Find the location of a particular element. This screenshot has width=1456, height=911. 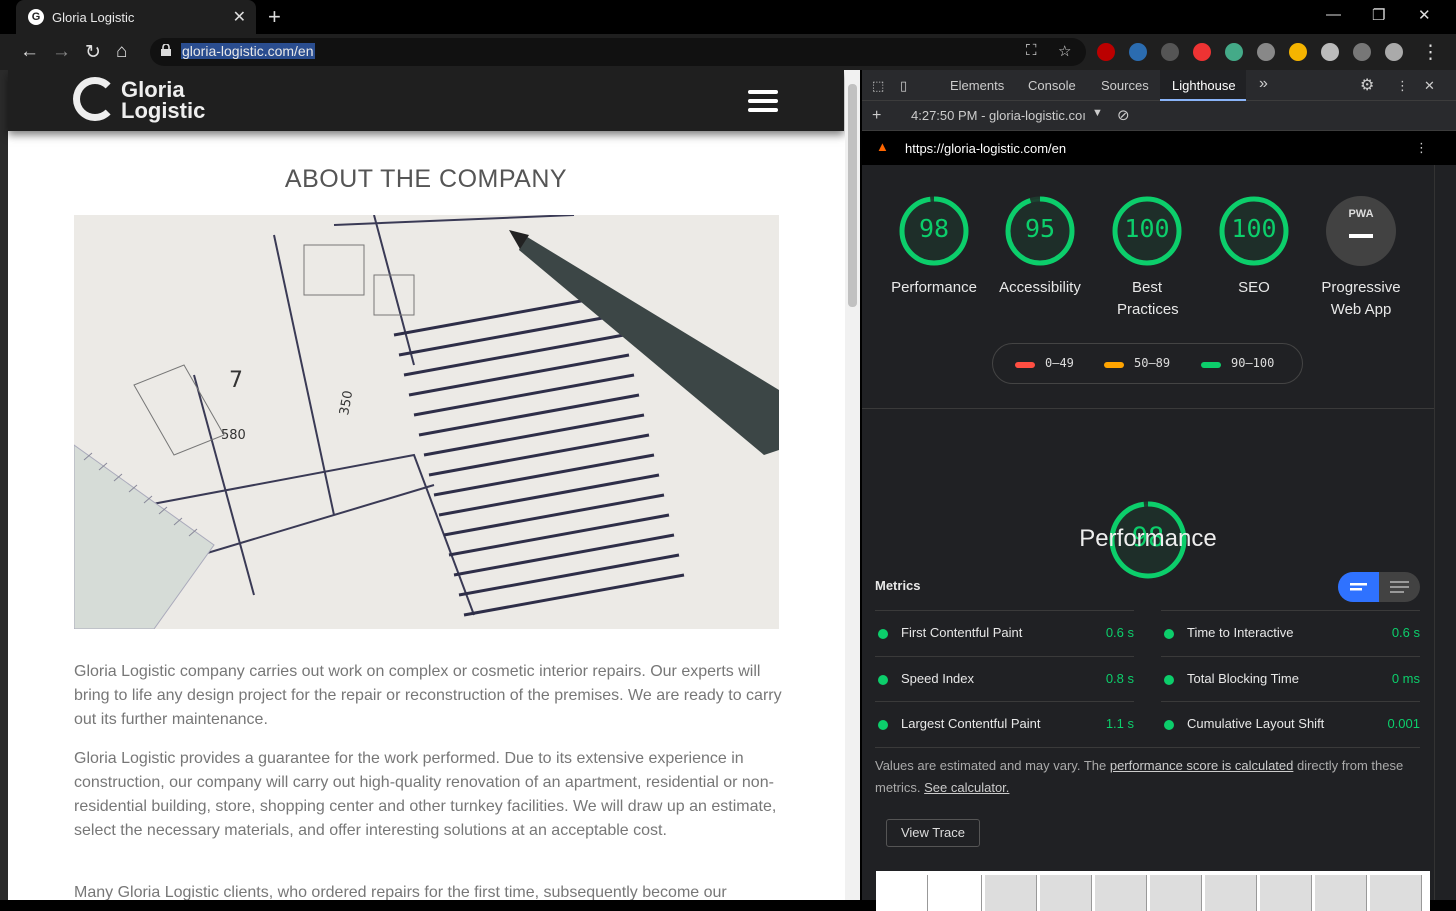

tab-console: Console is located at coordinates (1052, 85).